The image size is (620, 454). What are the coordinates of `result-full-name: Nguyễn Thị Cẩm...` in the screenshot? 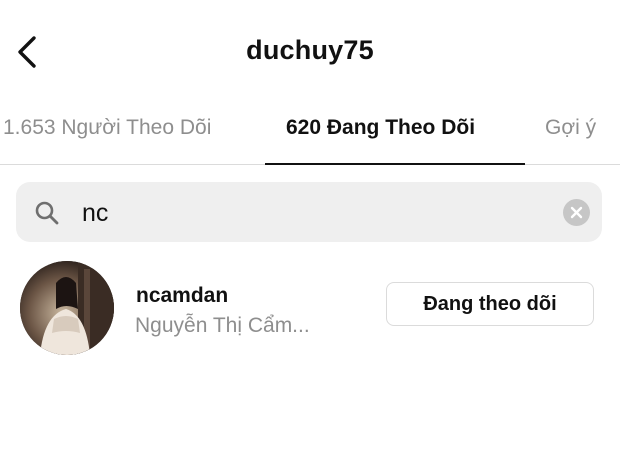 It's located at (222, 325).